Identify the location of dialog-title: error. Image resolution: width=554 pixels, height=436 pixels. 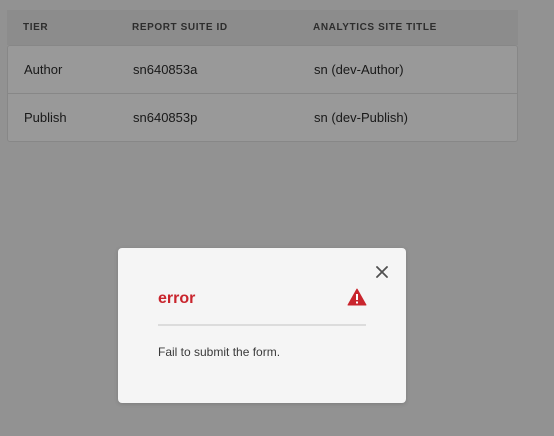
(177, 298).